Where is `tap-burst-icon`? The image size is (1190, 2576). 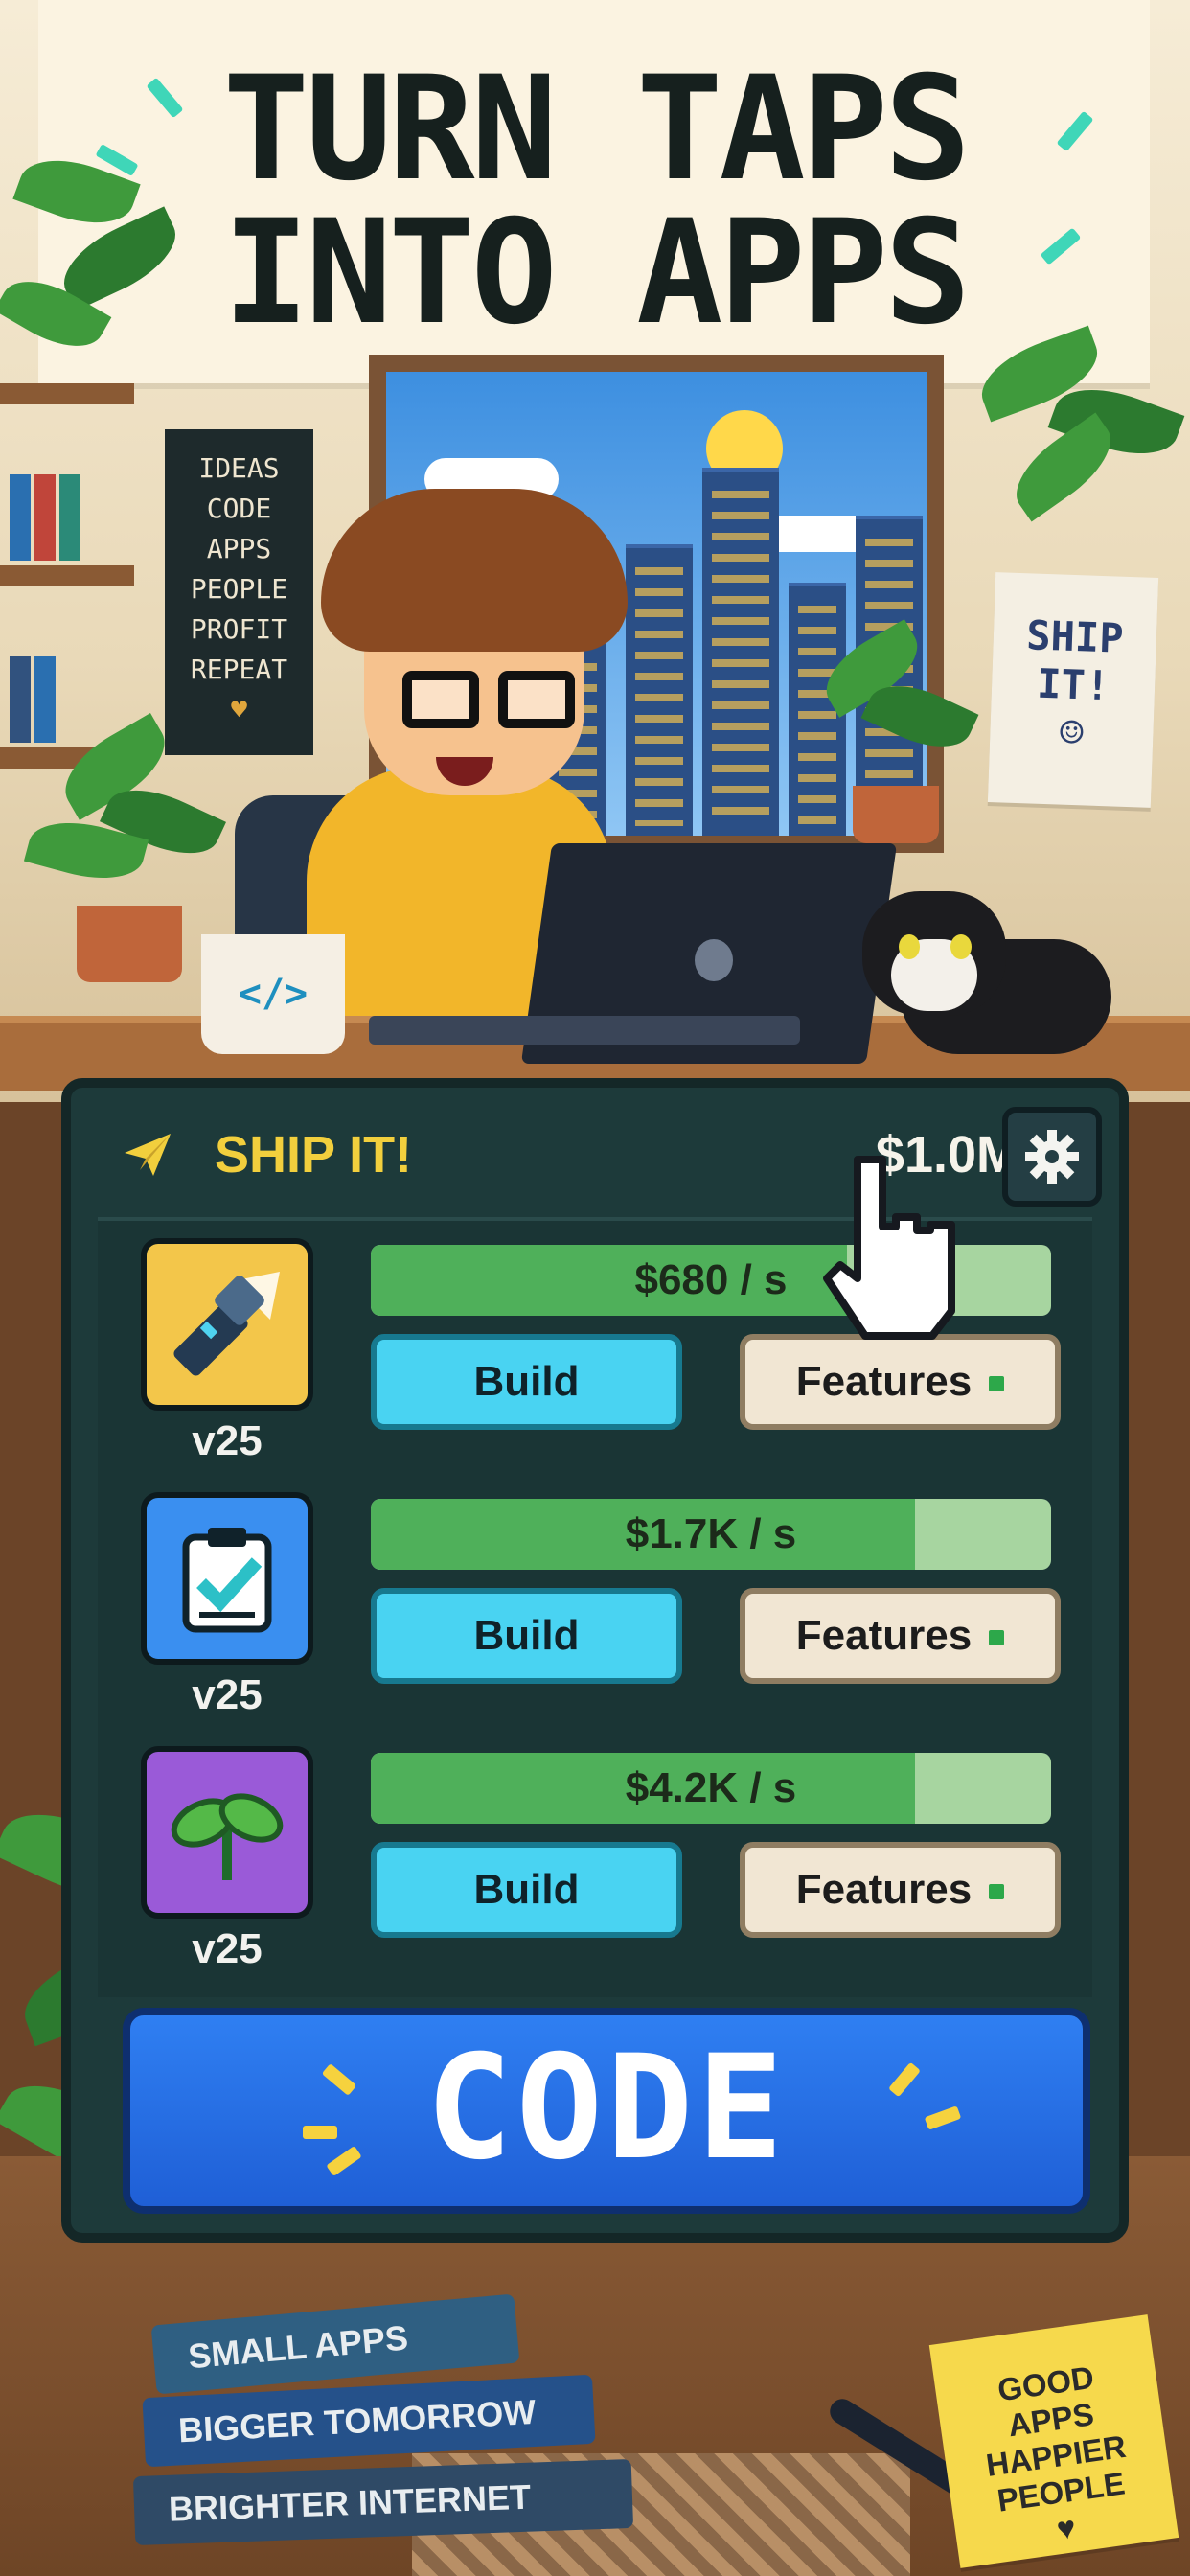 tap-burst-icon is located at coordinates (320, 2133).